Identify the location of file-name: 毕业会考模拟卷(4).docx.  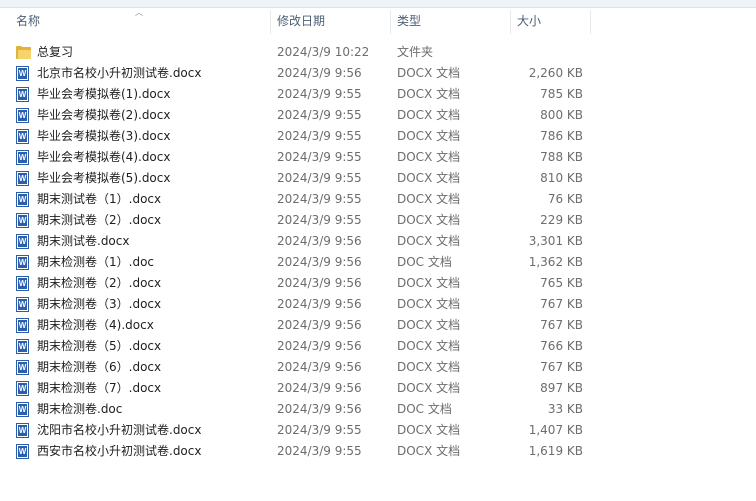
(104, 157).